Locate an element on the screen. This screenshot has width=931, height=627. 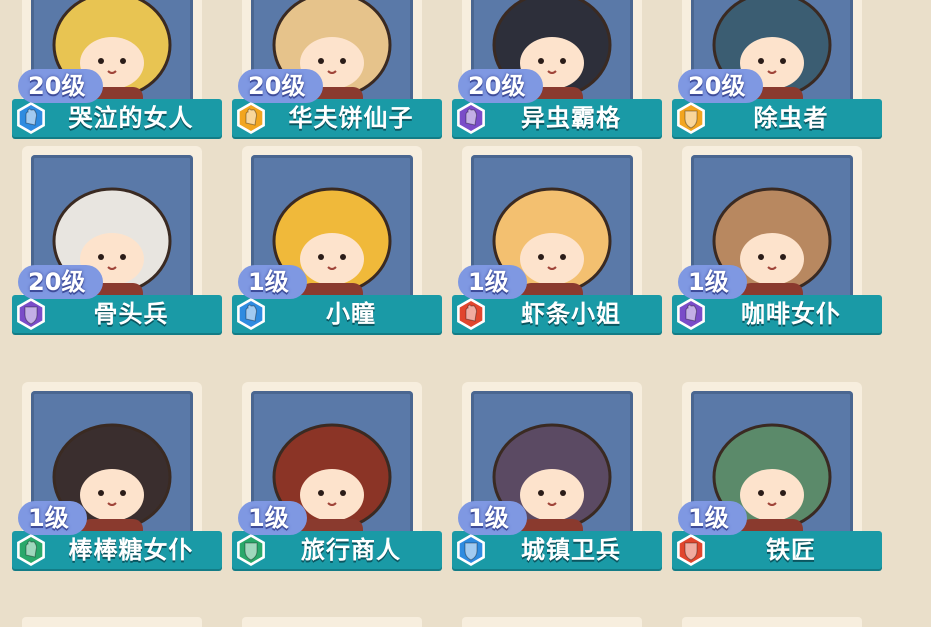
name-plate: 哭泣的女人 is located at coordinates (117, 118).